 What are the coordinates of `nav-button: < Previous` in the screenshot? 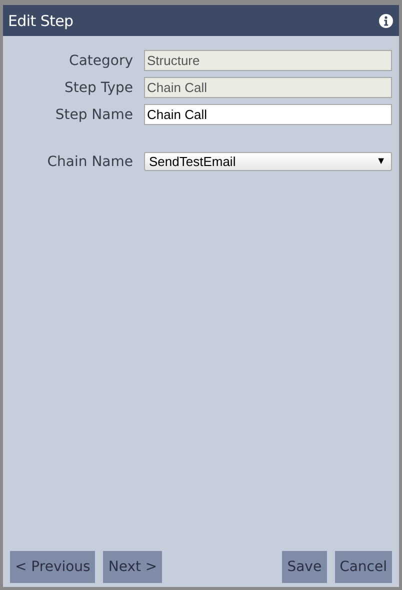 It's located at (53, 567).